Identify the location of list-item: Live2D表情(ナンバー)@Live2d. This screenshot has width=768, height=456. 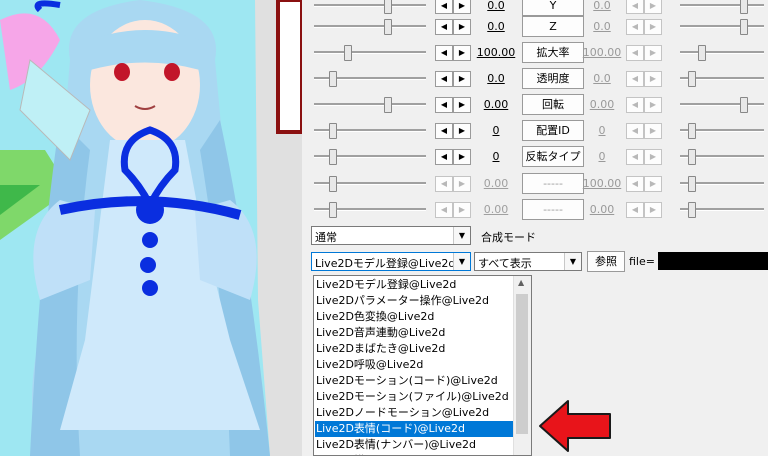
(415, 445).